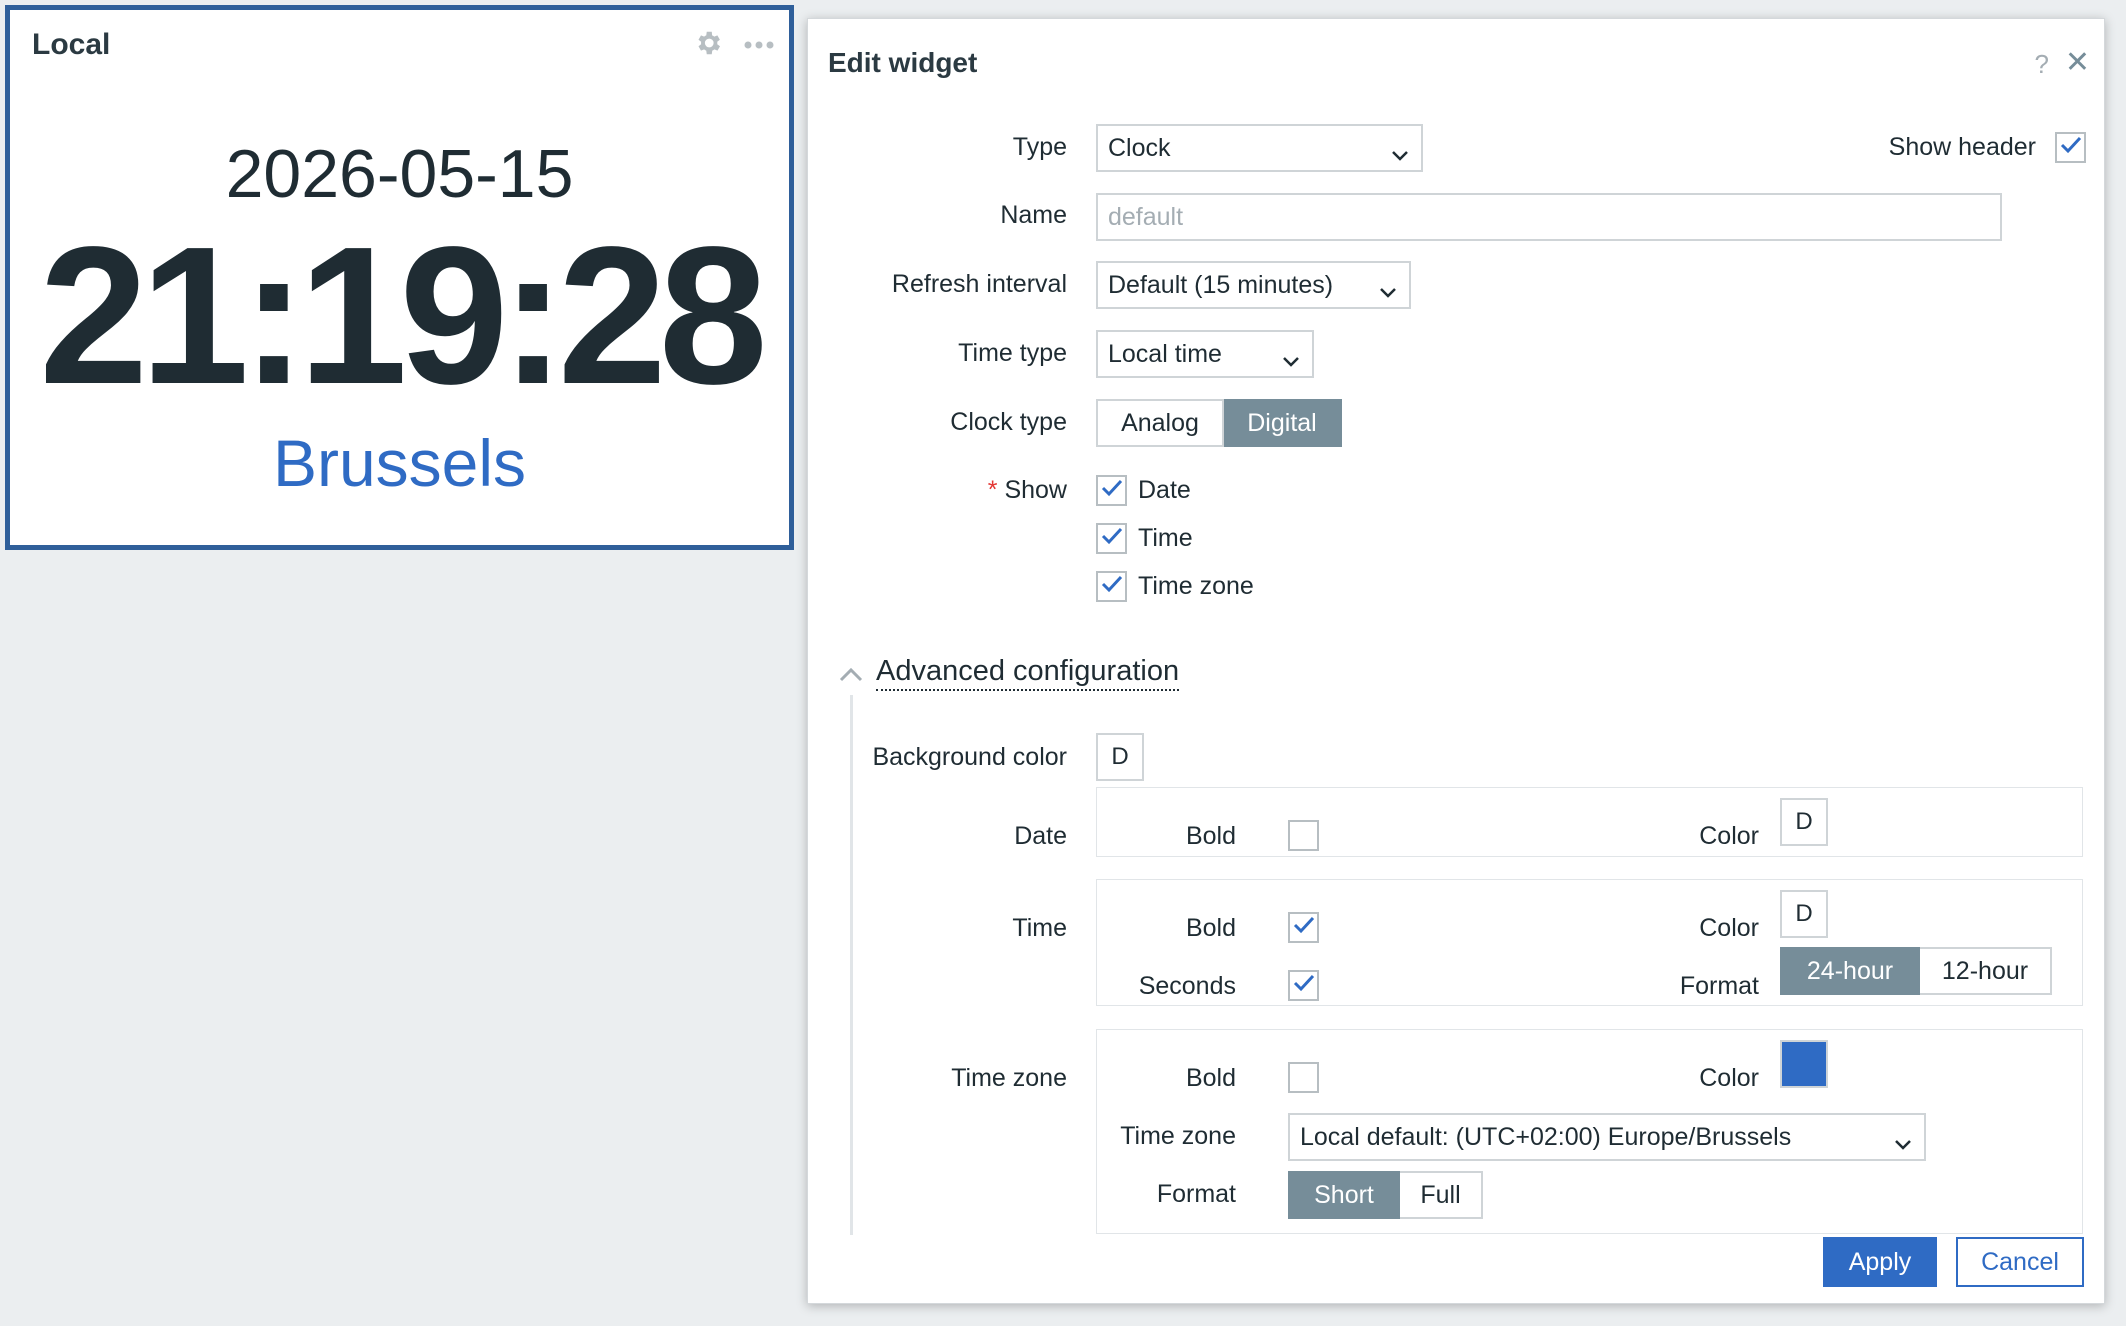 The width and height of the screenshot is (2126, 1326). I want to click on time-seconds-checkbox, so click(1303, 985).